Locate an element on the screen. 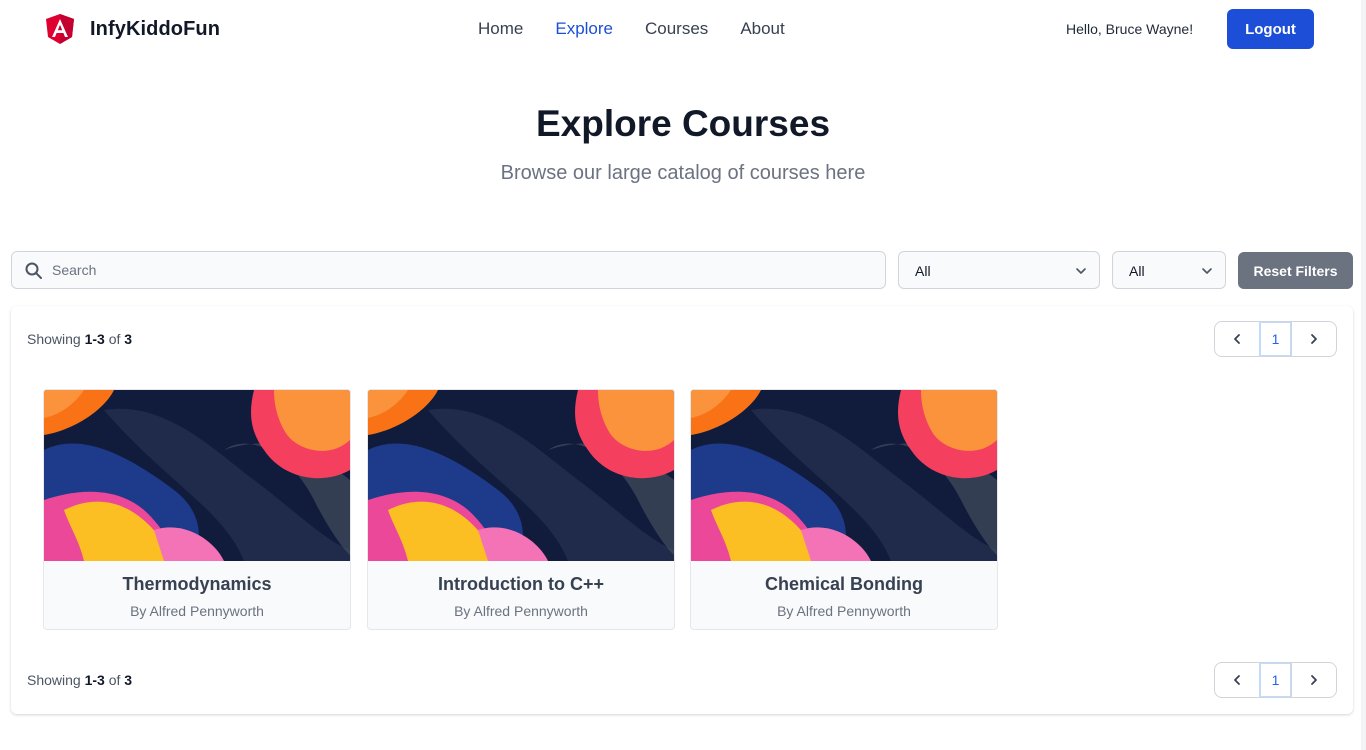  nav-about: About is located at coordinates (762, 29).